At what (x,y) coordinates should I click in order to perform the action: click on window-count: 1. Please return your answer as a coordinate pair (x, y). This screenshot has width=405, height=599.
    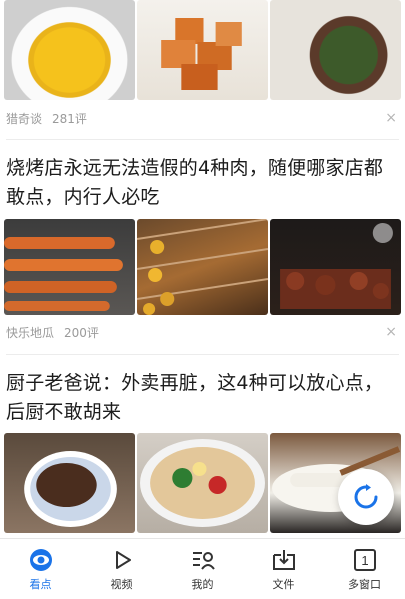
    Looking at the image, I should click on (364, 560).